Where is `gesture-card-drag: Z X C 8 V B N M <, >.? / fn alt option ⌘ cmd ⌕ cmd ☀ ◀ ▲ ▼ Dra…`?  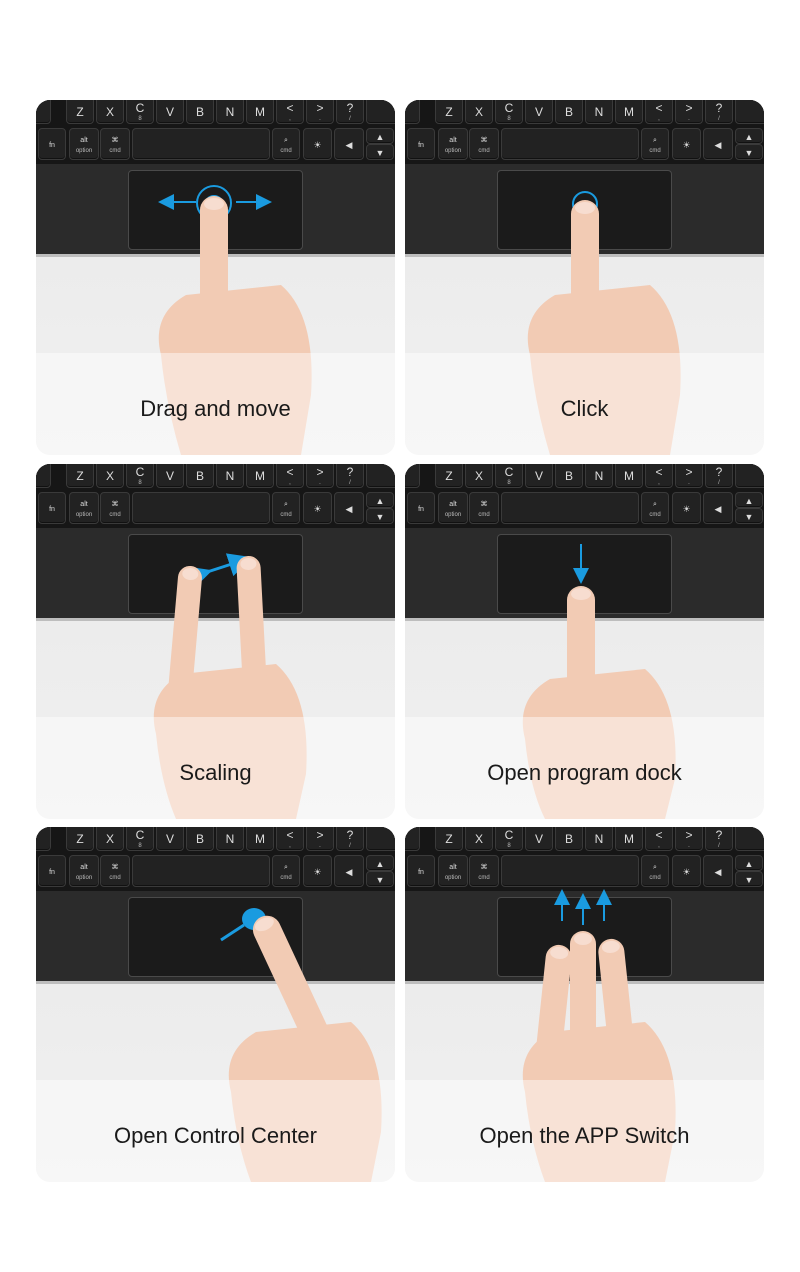
gesture-card-drag: Z X C 8 V B N M <, >.? / fn alt option ⌘ cmd ⌕ cmd ☀ ◀ ▲ ▼ Dra… is located at coordinates (215, 277).